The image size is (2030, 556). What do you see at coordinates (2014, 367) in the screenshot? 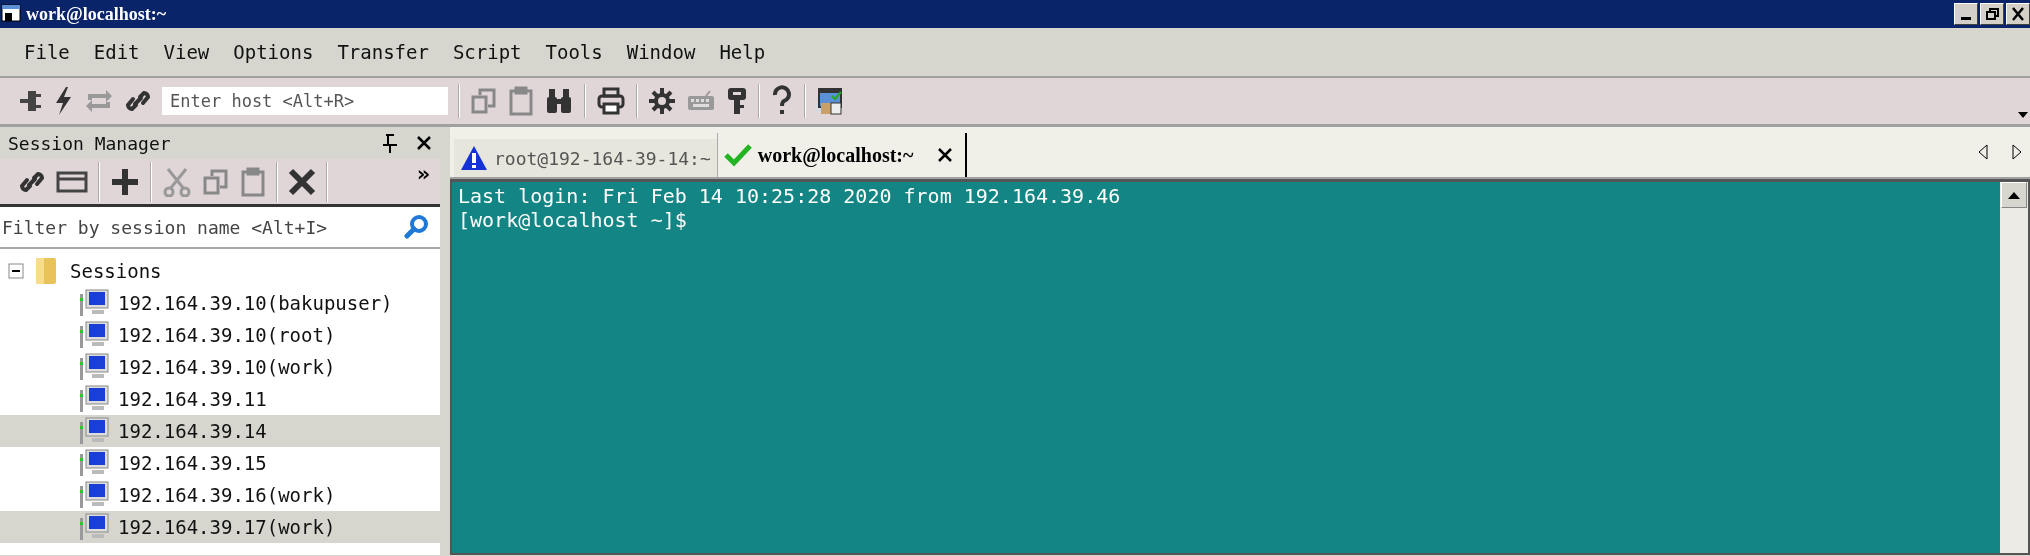
I see `scrollbar` at bounding box center [2014, 367].